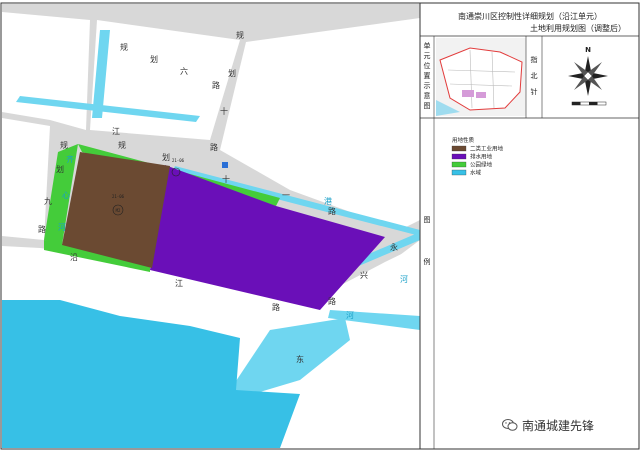  I want to click on north-letter: N, so click(588, 50).